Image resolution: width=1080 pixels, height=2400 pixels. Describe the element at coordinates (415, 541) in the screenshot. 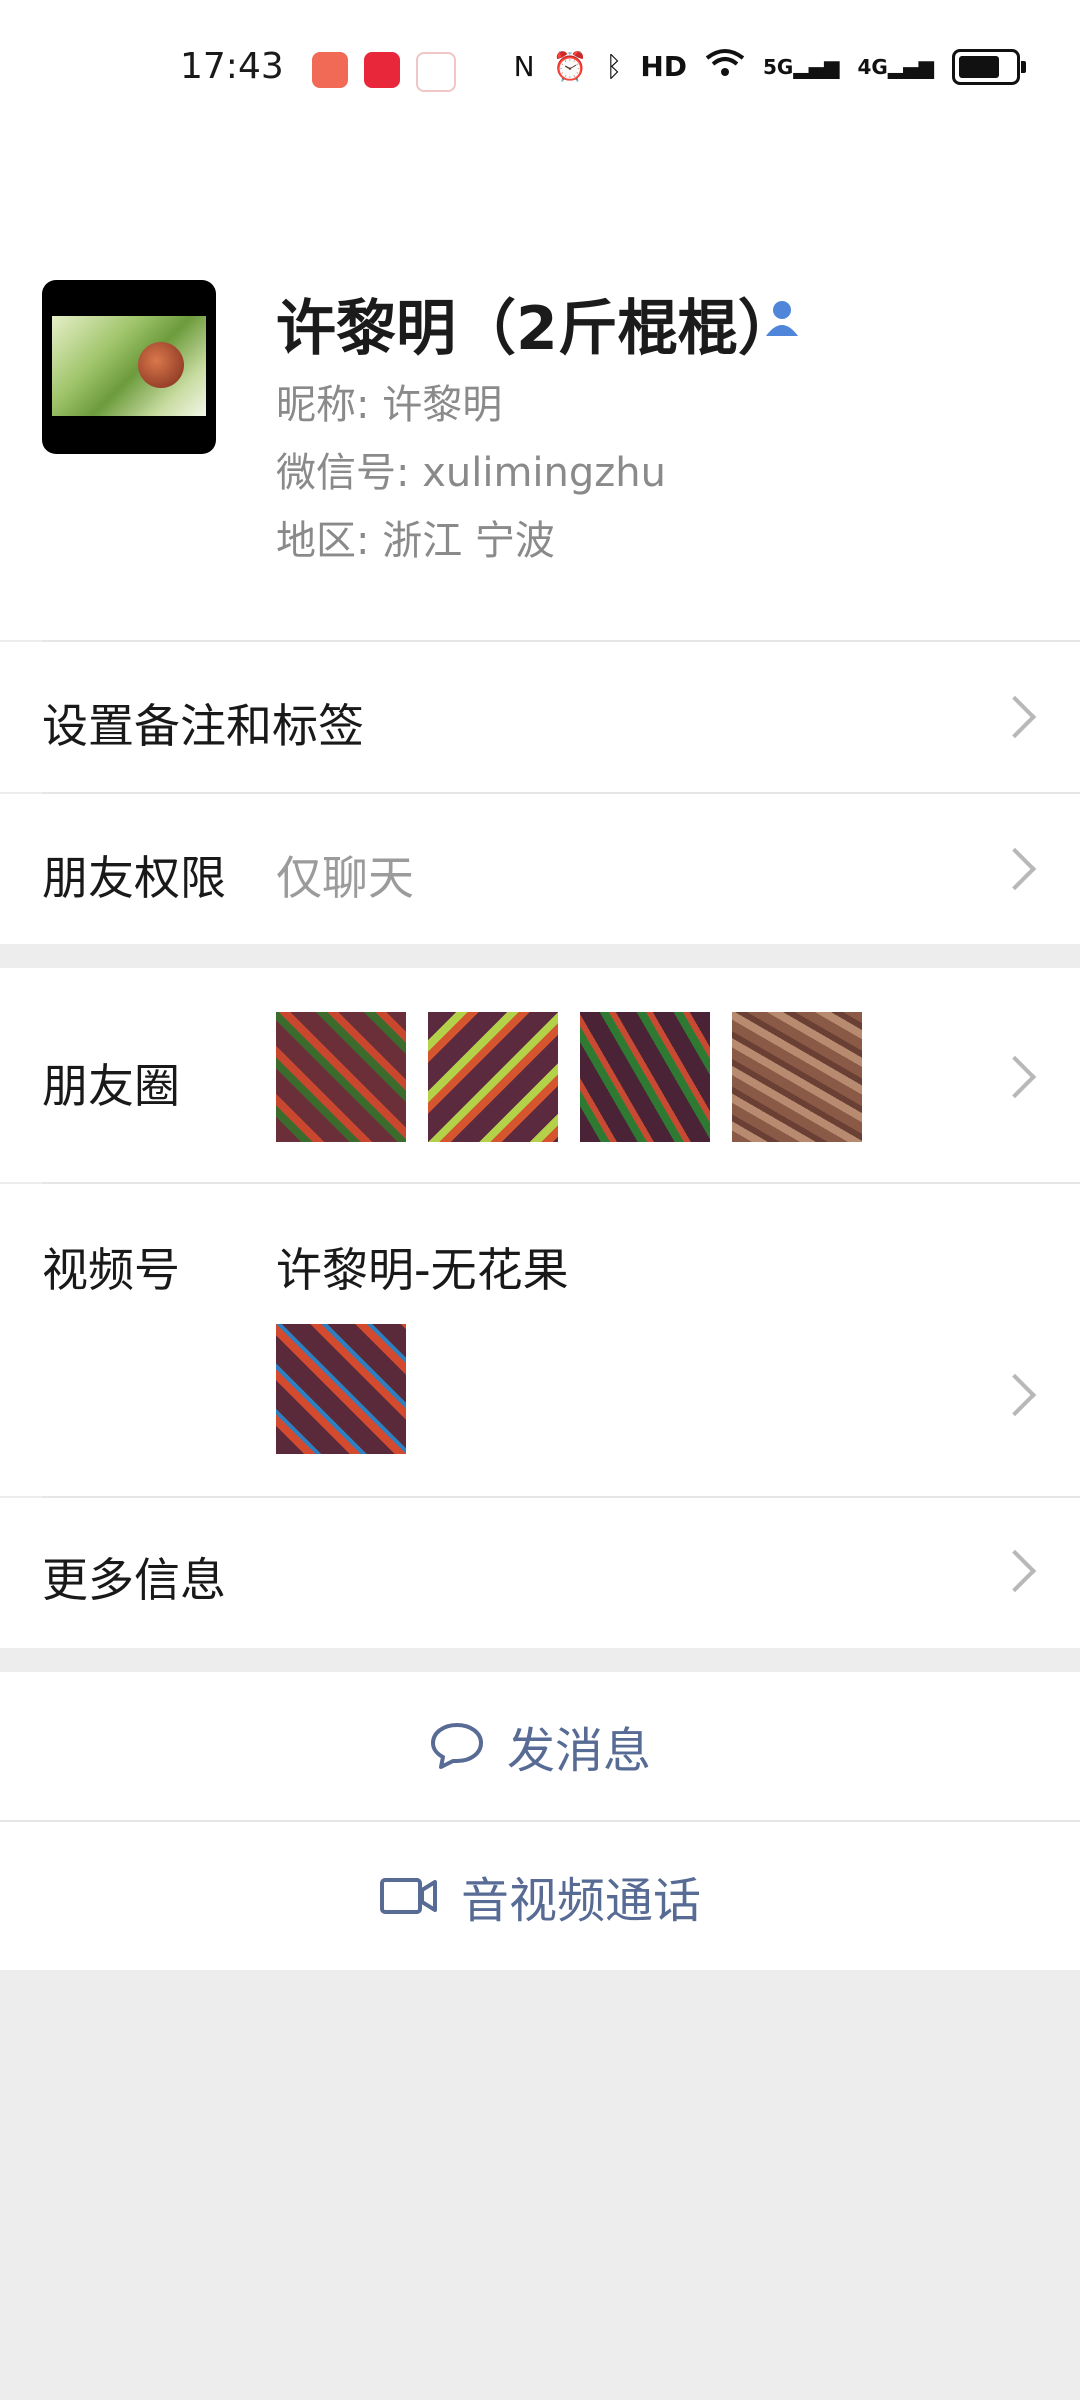

I see `profile-region: 地区: 浙江 宁波` at that location.